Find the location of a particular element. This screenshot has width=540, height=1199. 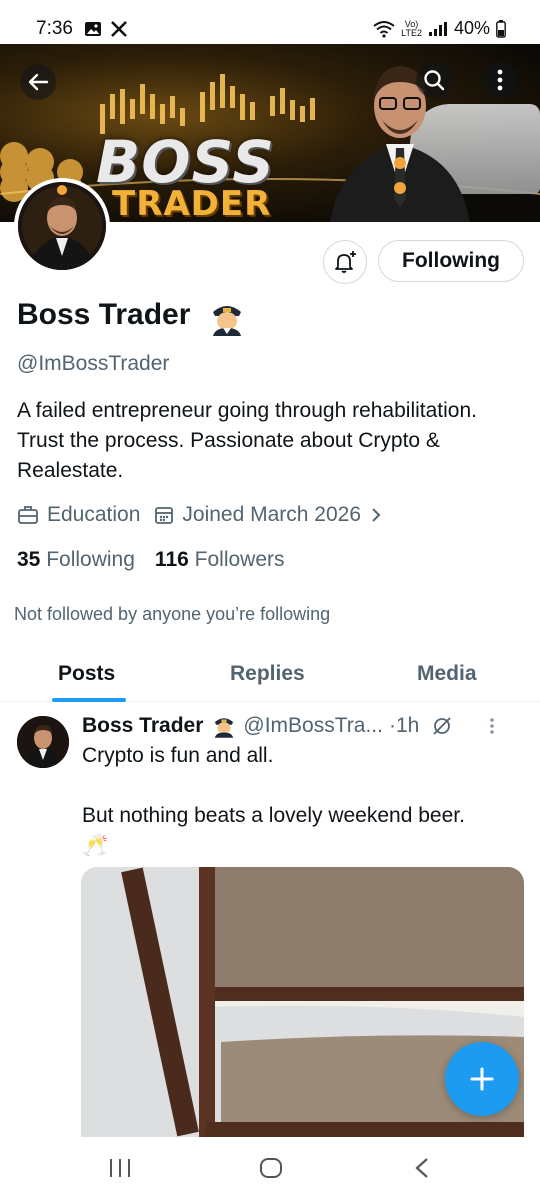

battery-percent: 40% is located at coordinates (471, 28).